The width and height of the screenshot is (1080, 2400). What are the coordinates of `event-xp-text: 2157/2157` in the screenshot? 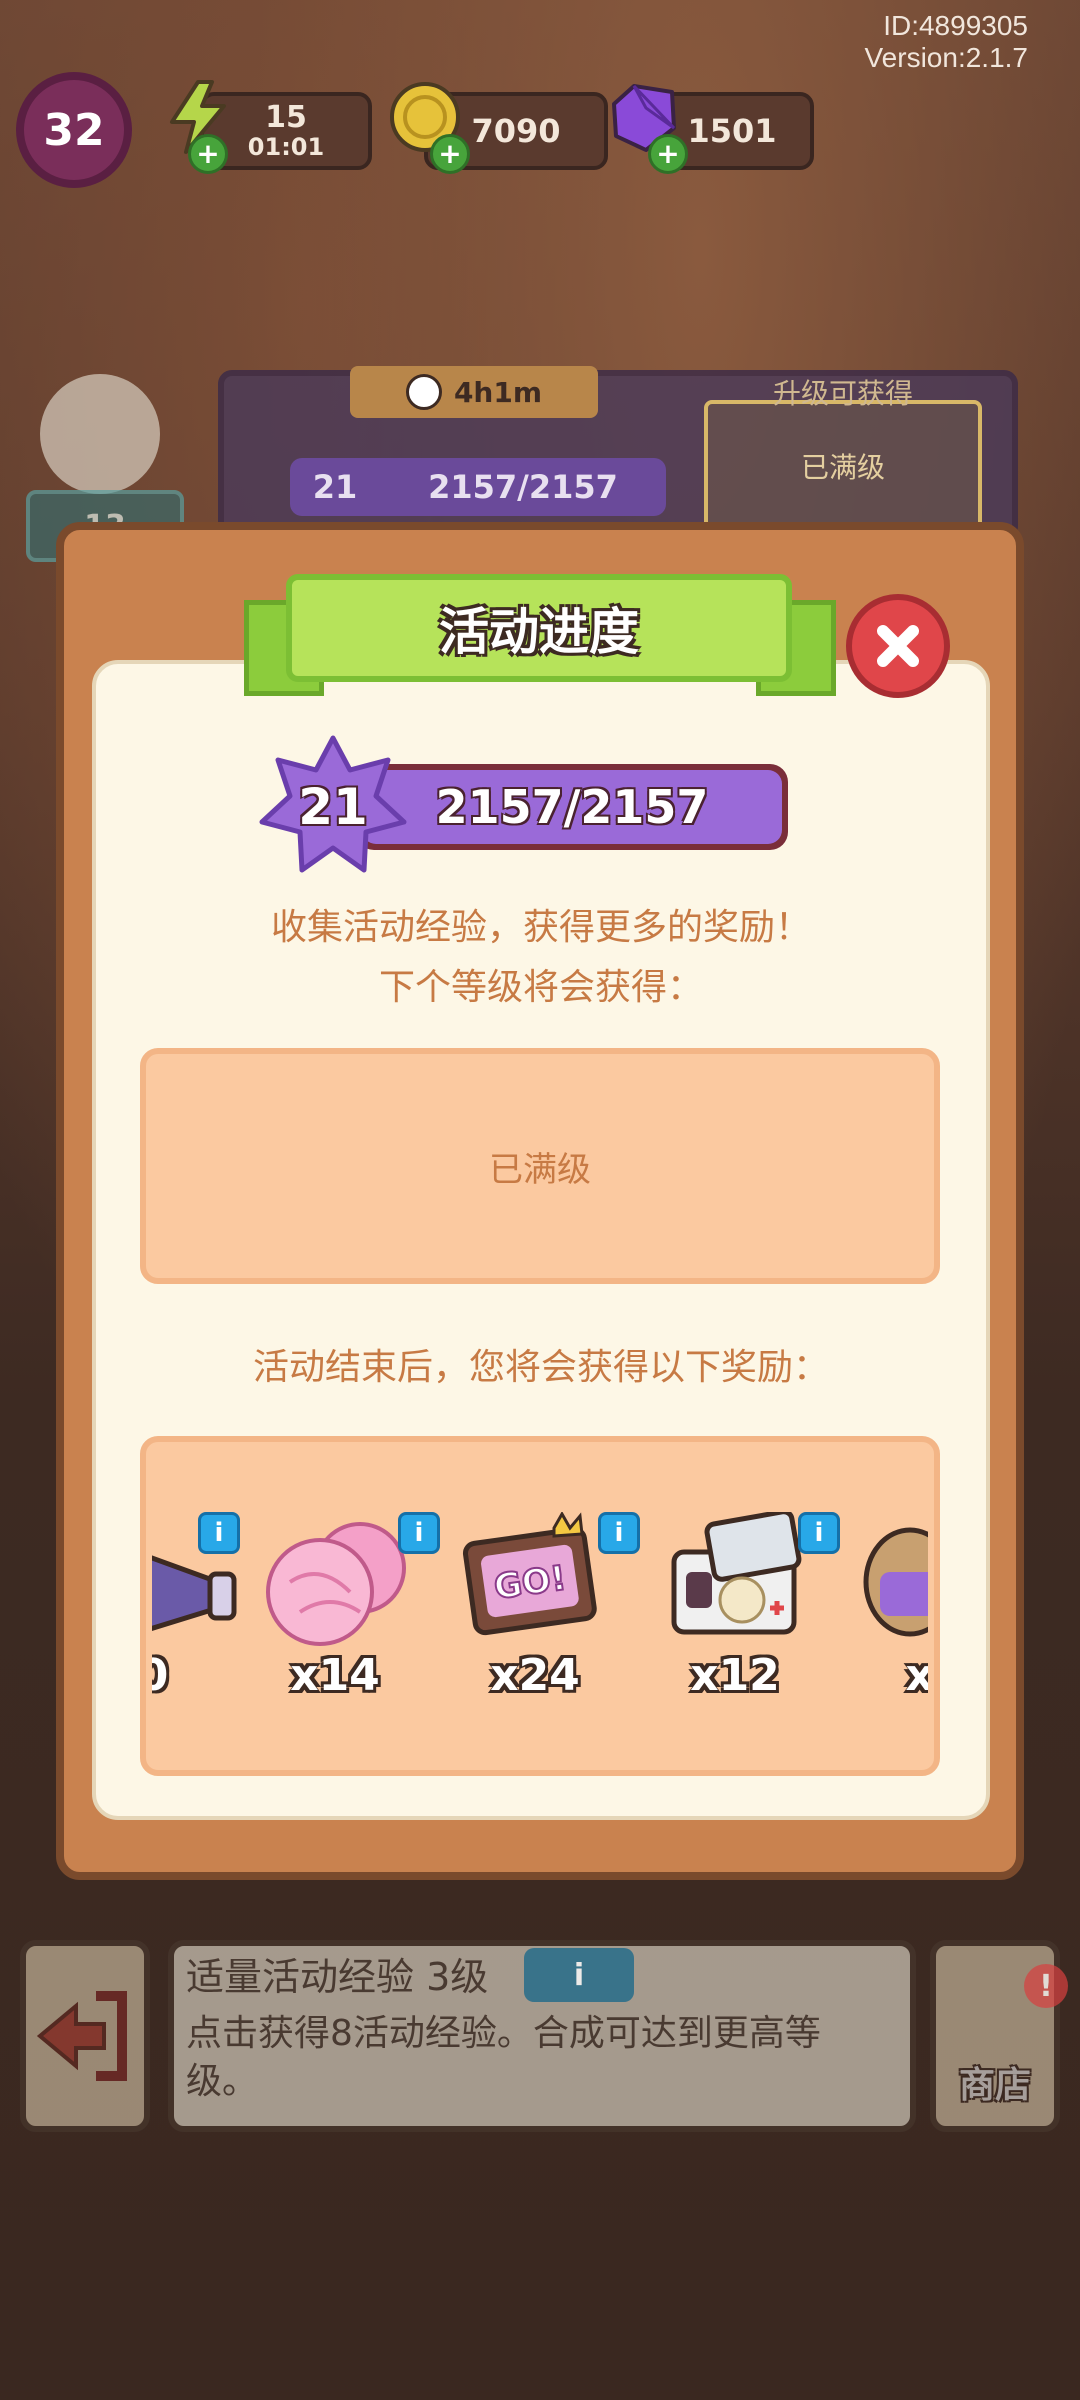 It's located at (572, 807).